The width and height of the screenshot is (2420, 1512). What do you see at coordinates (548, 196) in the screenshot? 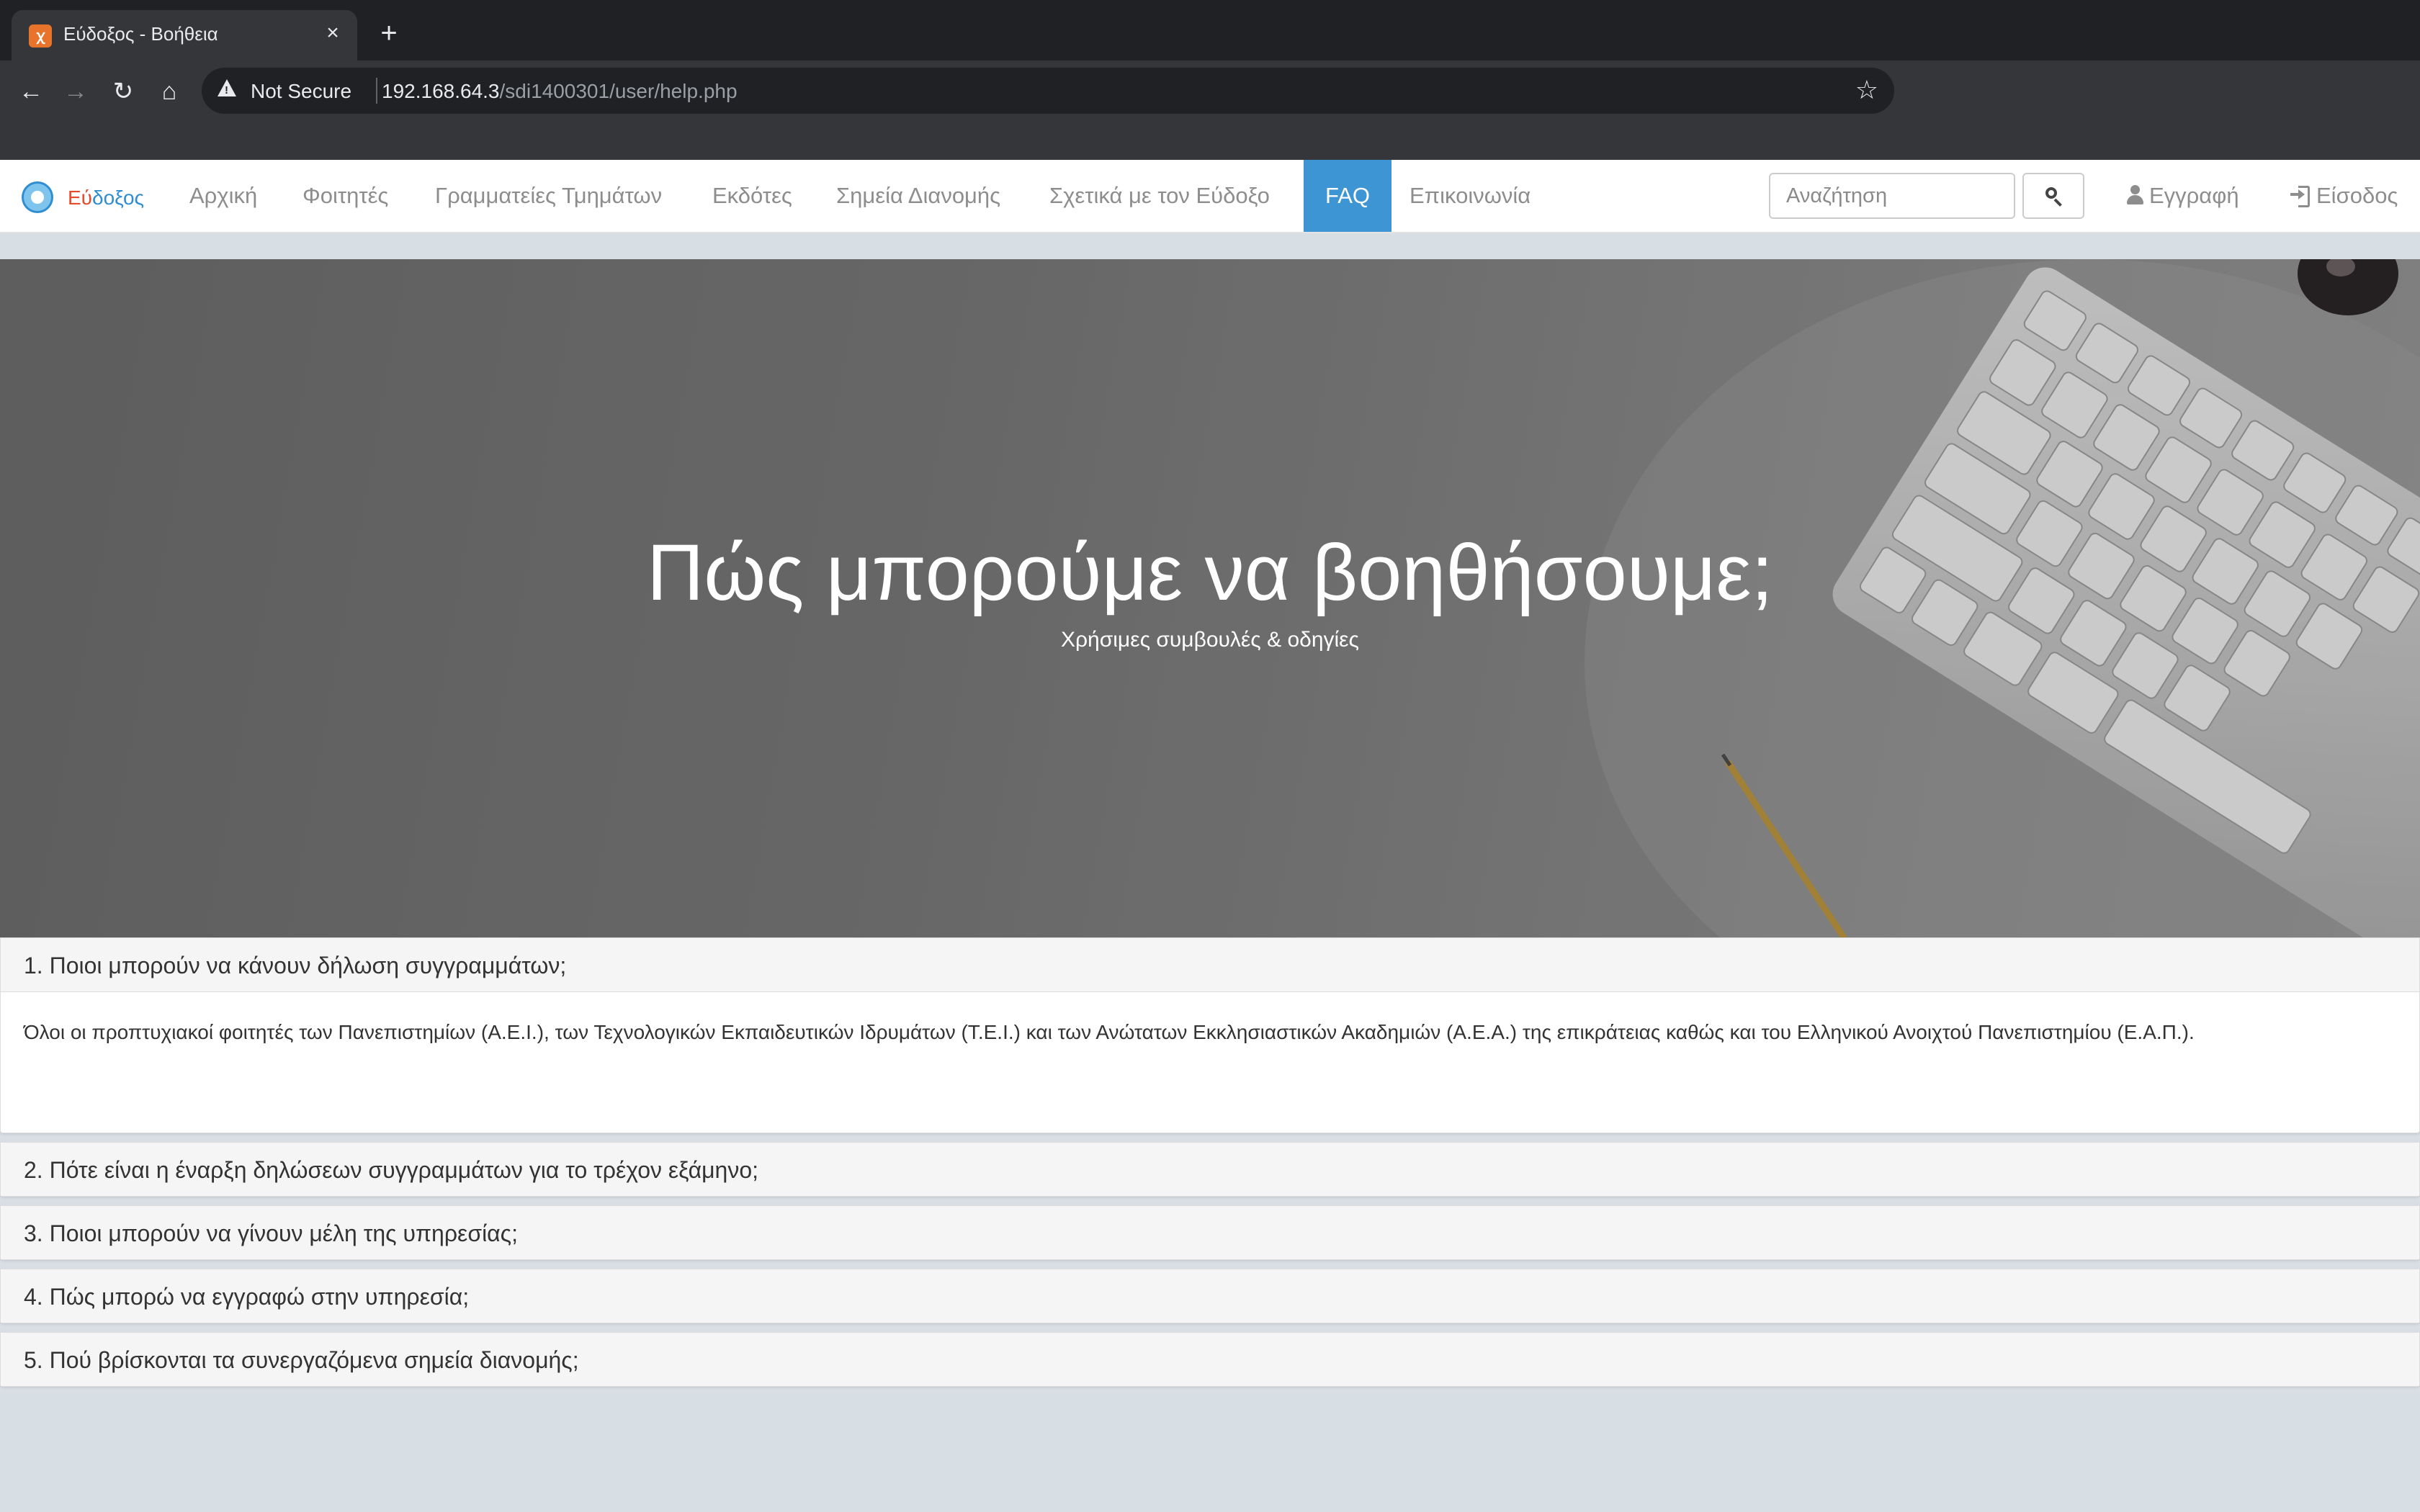
I see `nav-department-secretariats: Γραμματείες Τμημάτων` at bounding box center [548, 196].